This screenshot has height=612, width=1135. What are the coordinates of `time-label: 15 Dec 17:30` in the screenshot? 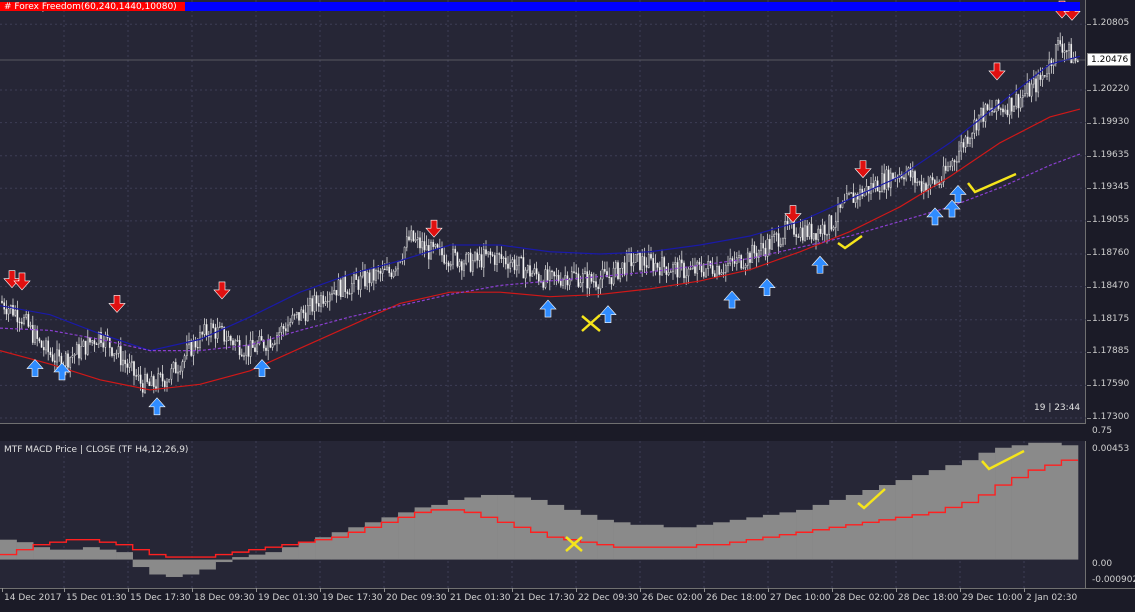 It's located at (160, 598).